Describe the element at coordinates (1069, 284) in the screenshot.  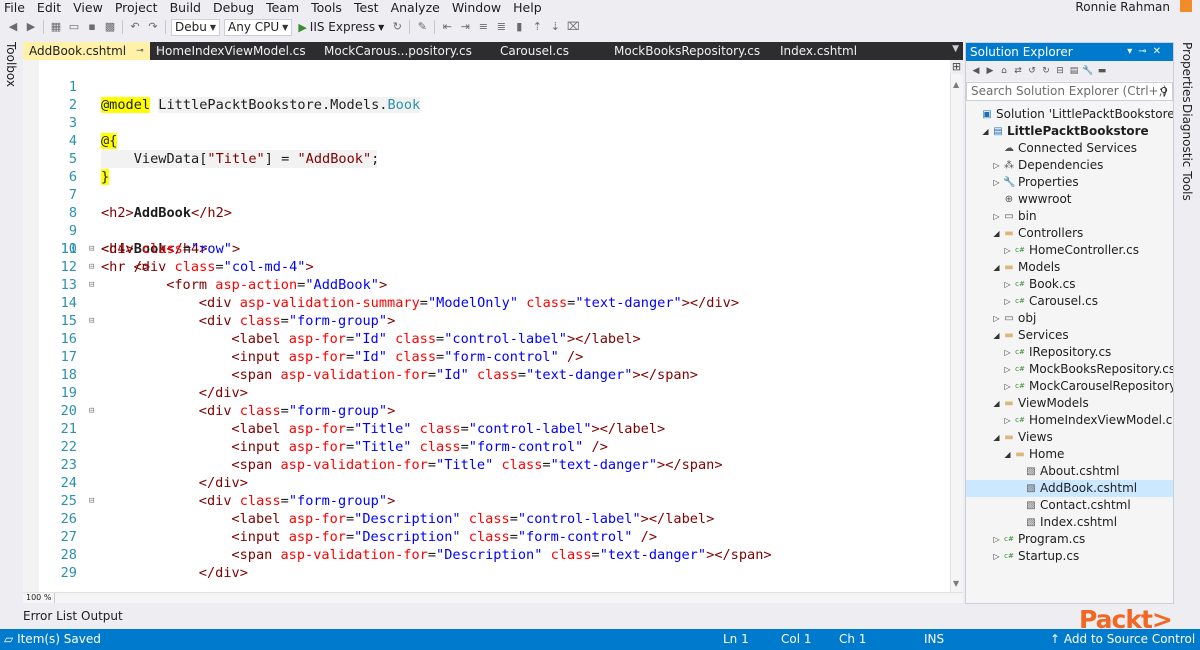
I see `tree-item: ▷ c# Book.cs` at that location.